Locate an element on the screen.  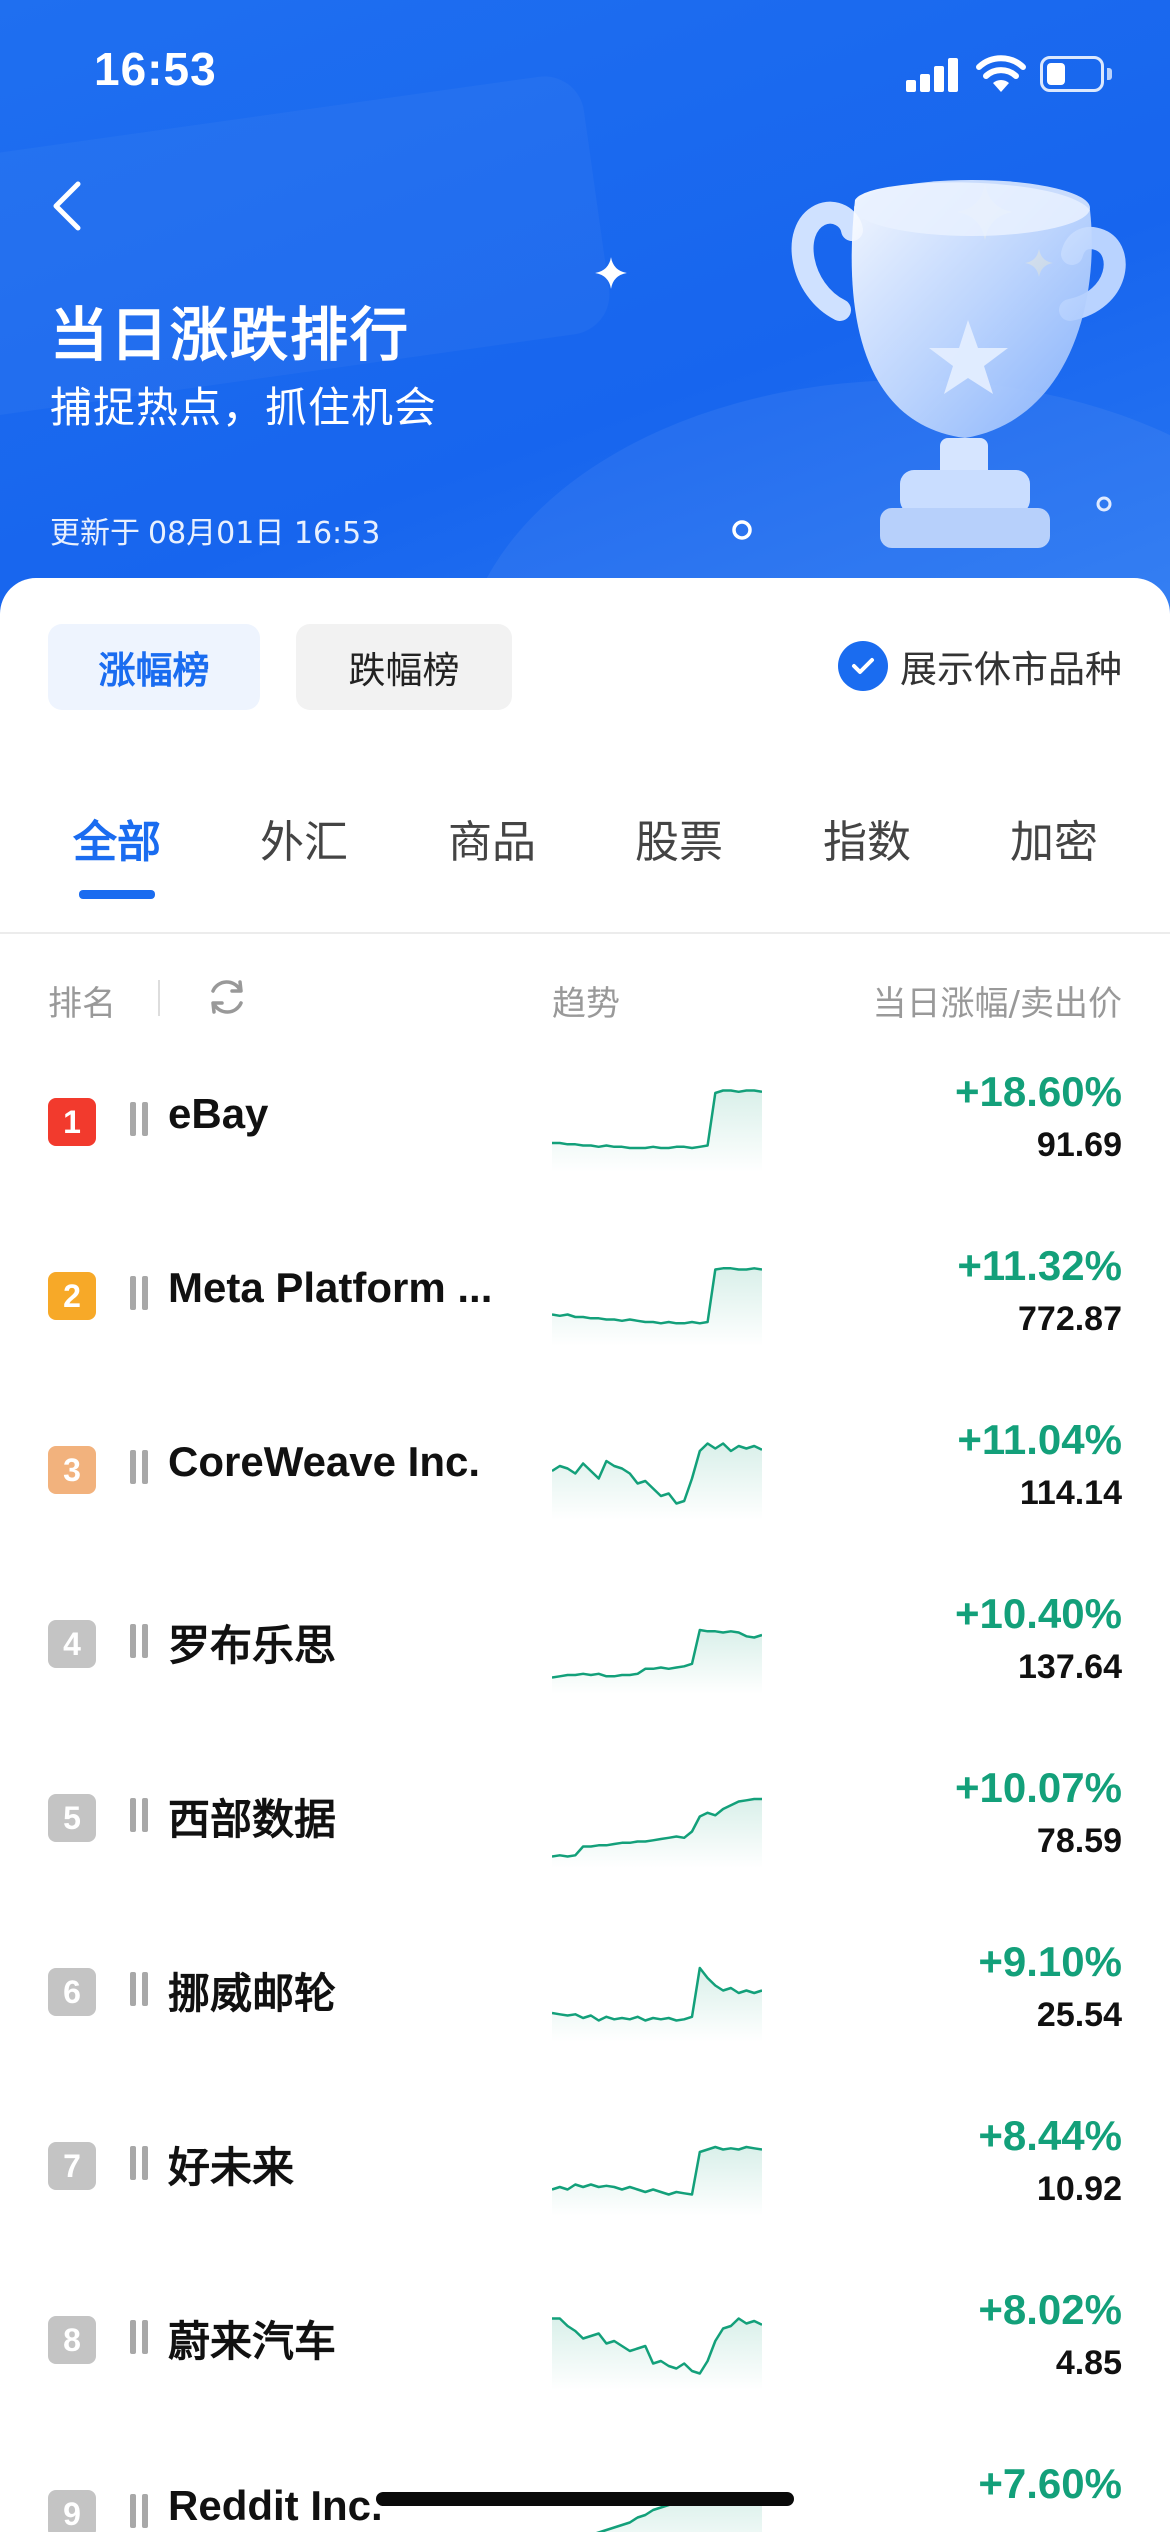
list-item: 8 蔚来汽车 +8.02% 4.85 is located at coordinates (585, 2353).